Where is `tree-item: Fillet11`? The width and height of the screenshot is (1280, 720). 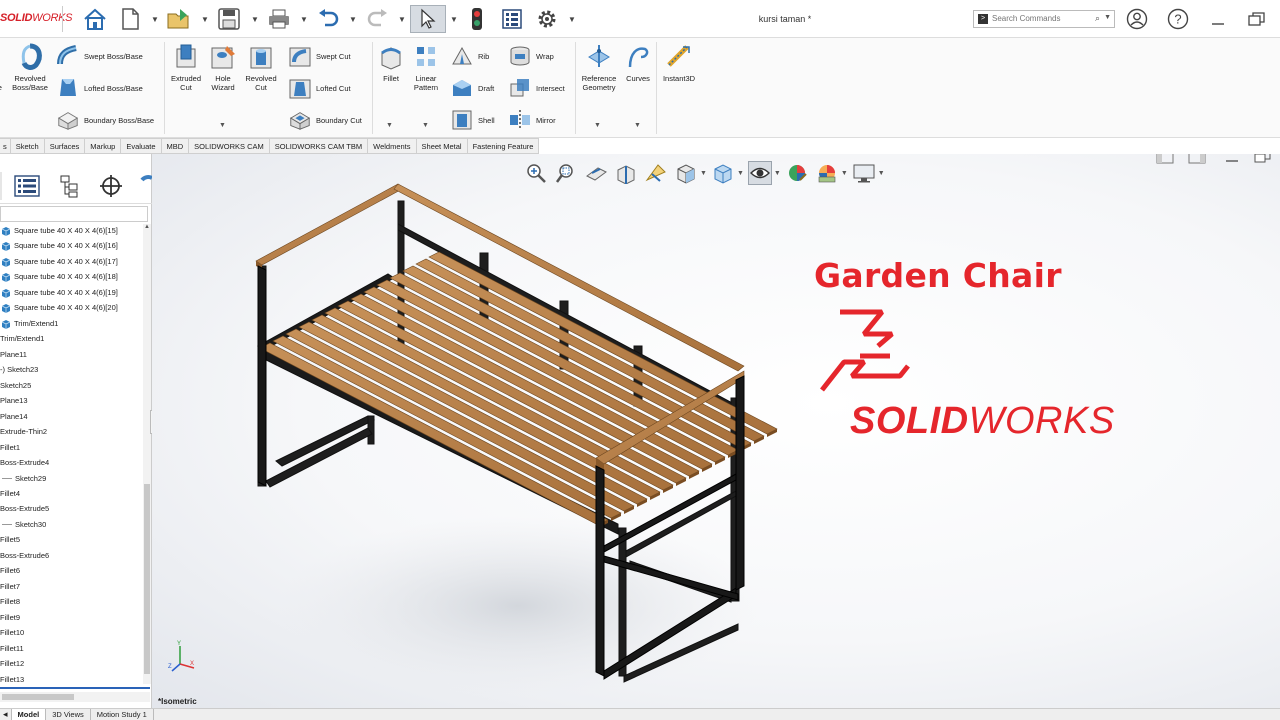
tree-item: Fillet11 is located at coordinates (12, 649).